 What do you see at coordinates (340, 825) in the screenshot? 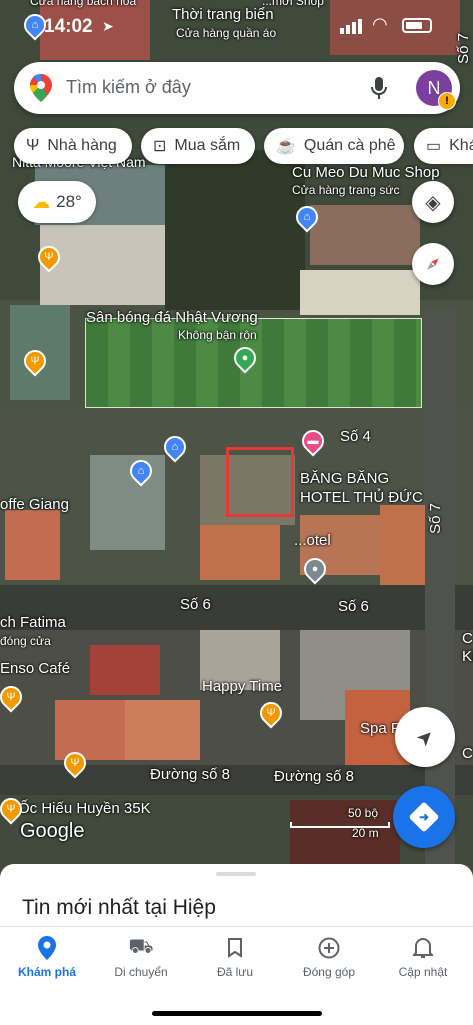
I see `scale-bar` at bounding box center [340, 825].